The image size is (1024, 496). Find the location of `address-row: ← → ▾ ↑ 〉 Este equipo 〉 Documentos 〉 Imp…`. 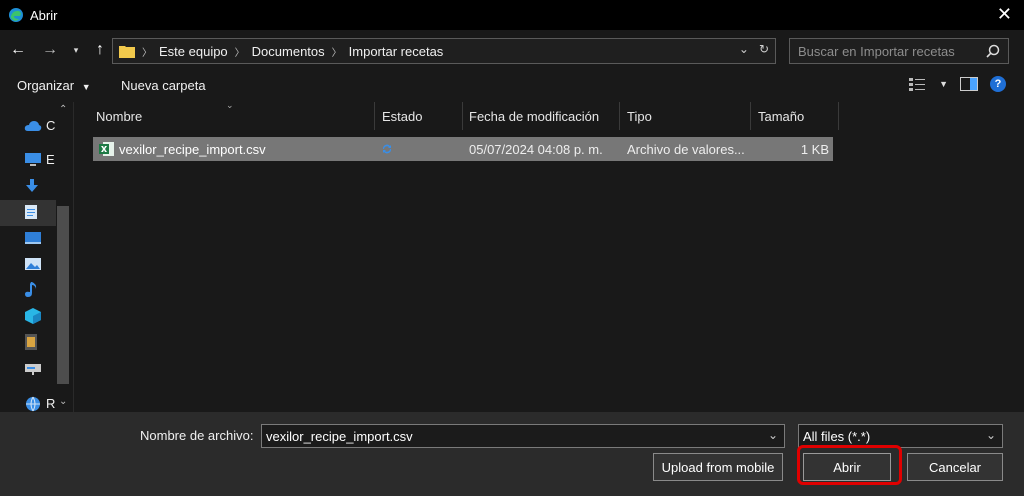

address-row: ← → ▾ ↑ 〉 Este equipo 〉 Documentos 〉 Imp… is located at coordinates (512, 50).